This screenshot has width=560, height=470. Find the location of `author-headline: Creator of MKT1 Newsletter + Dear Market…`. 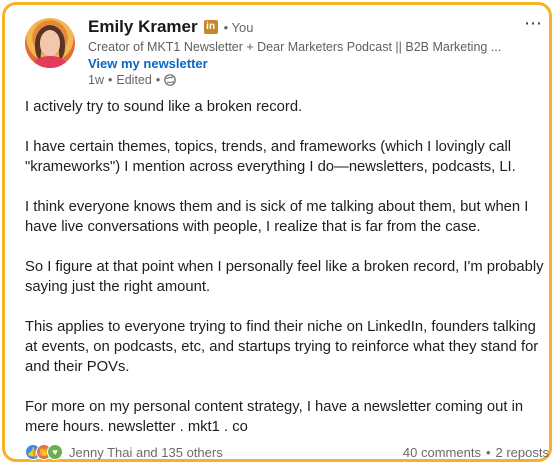

author-headline: Creator of MKT1 Newsletter + Dear Market… is located at coordinates (295, 47).